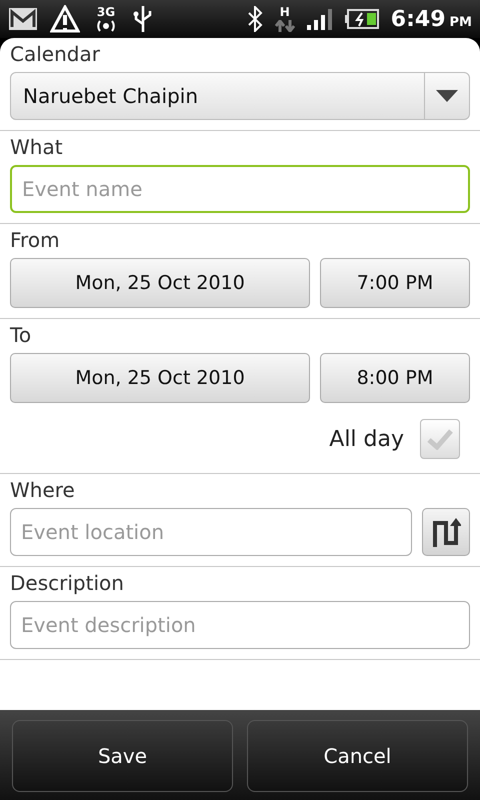 This screenshot has height=800, width=480. What do you see at coordinates (55, 54) in the screenshot?
I see `field-label: Calendar` at bounding box center [55, 54].